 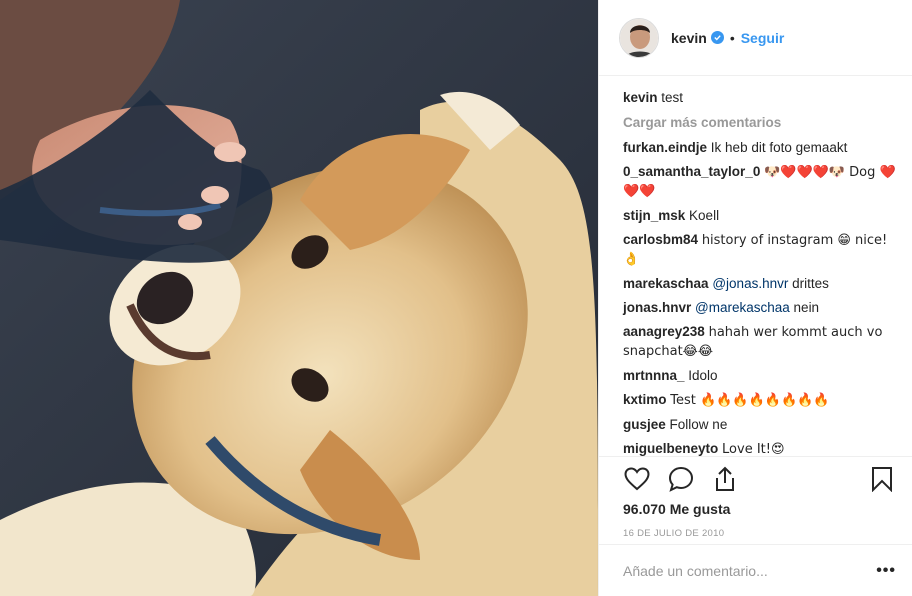 What do you see at coordinates (698, 424) in the screenshot?
I see `comment-text: Follow ne` at bounding box center [698, 424].